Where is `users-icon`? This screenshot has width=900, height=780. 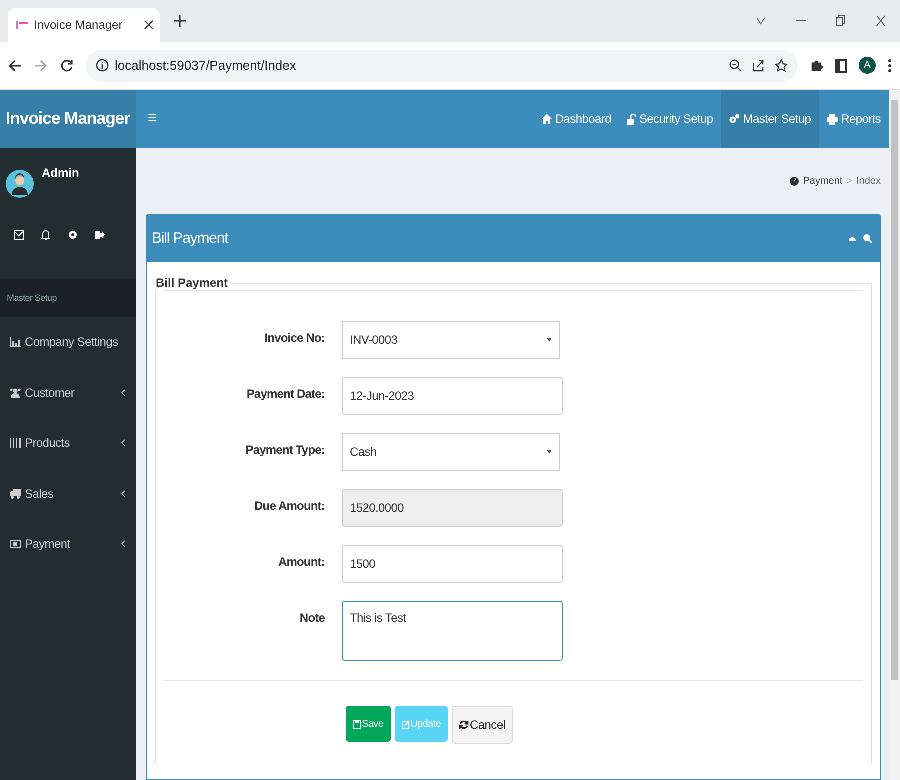
users-icon is located at coordinates (15, 393).